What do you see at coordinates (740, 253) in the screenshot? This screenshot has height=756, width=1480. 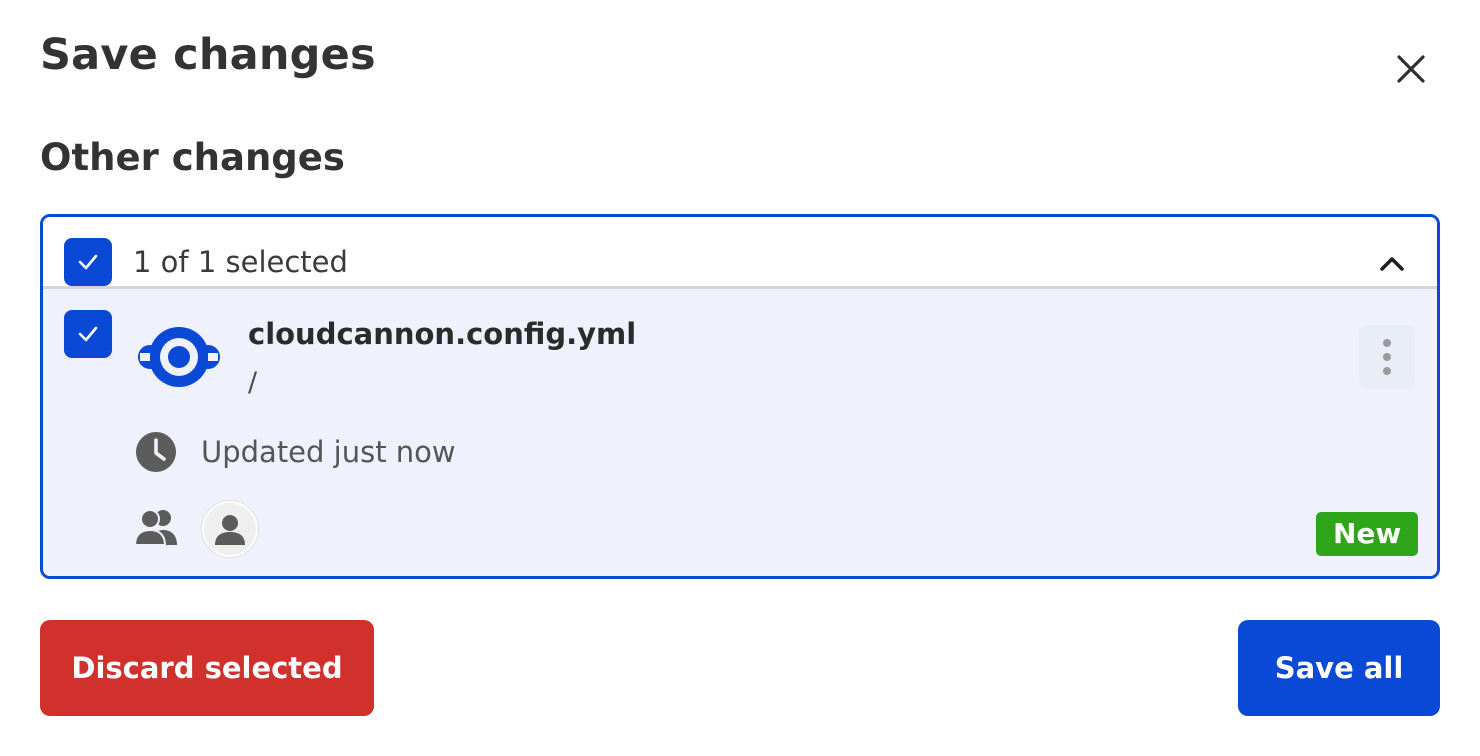 I see `panel-header: 1 of 1 selected` at bounding box center [740, 253].